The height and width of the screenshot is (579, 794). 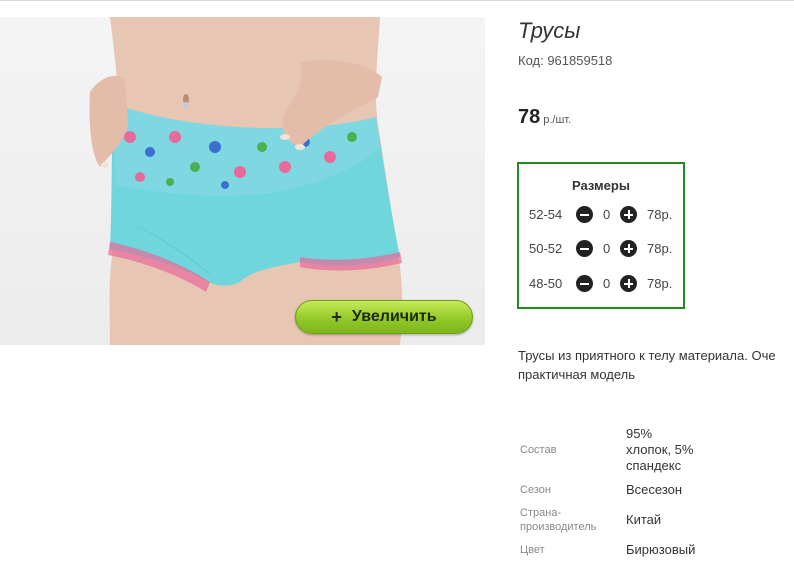 I want to click on description-line: Трусы из приятного к телу материала. Оче, so click(x=647, y=355).